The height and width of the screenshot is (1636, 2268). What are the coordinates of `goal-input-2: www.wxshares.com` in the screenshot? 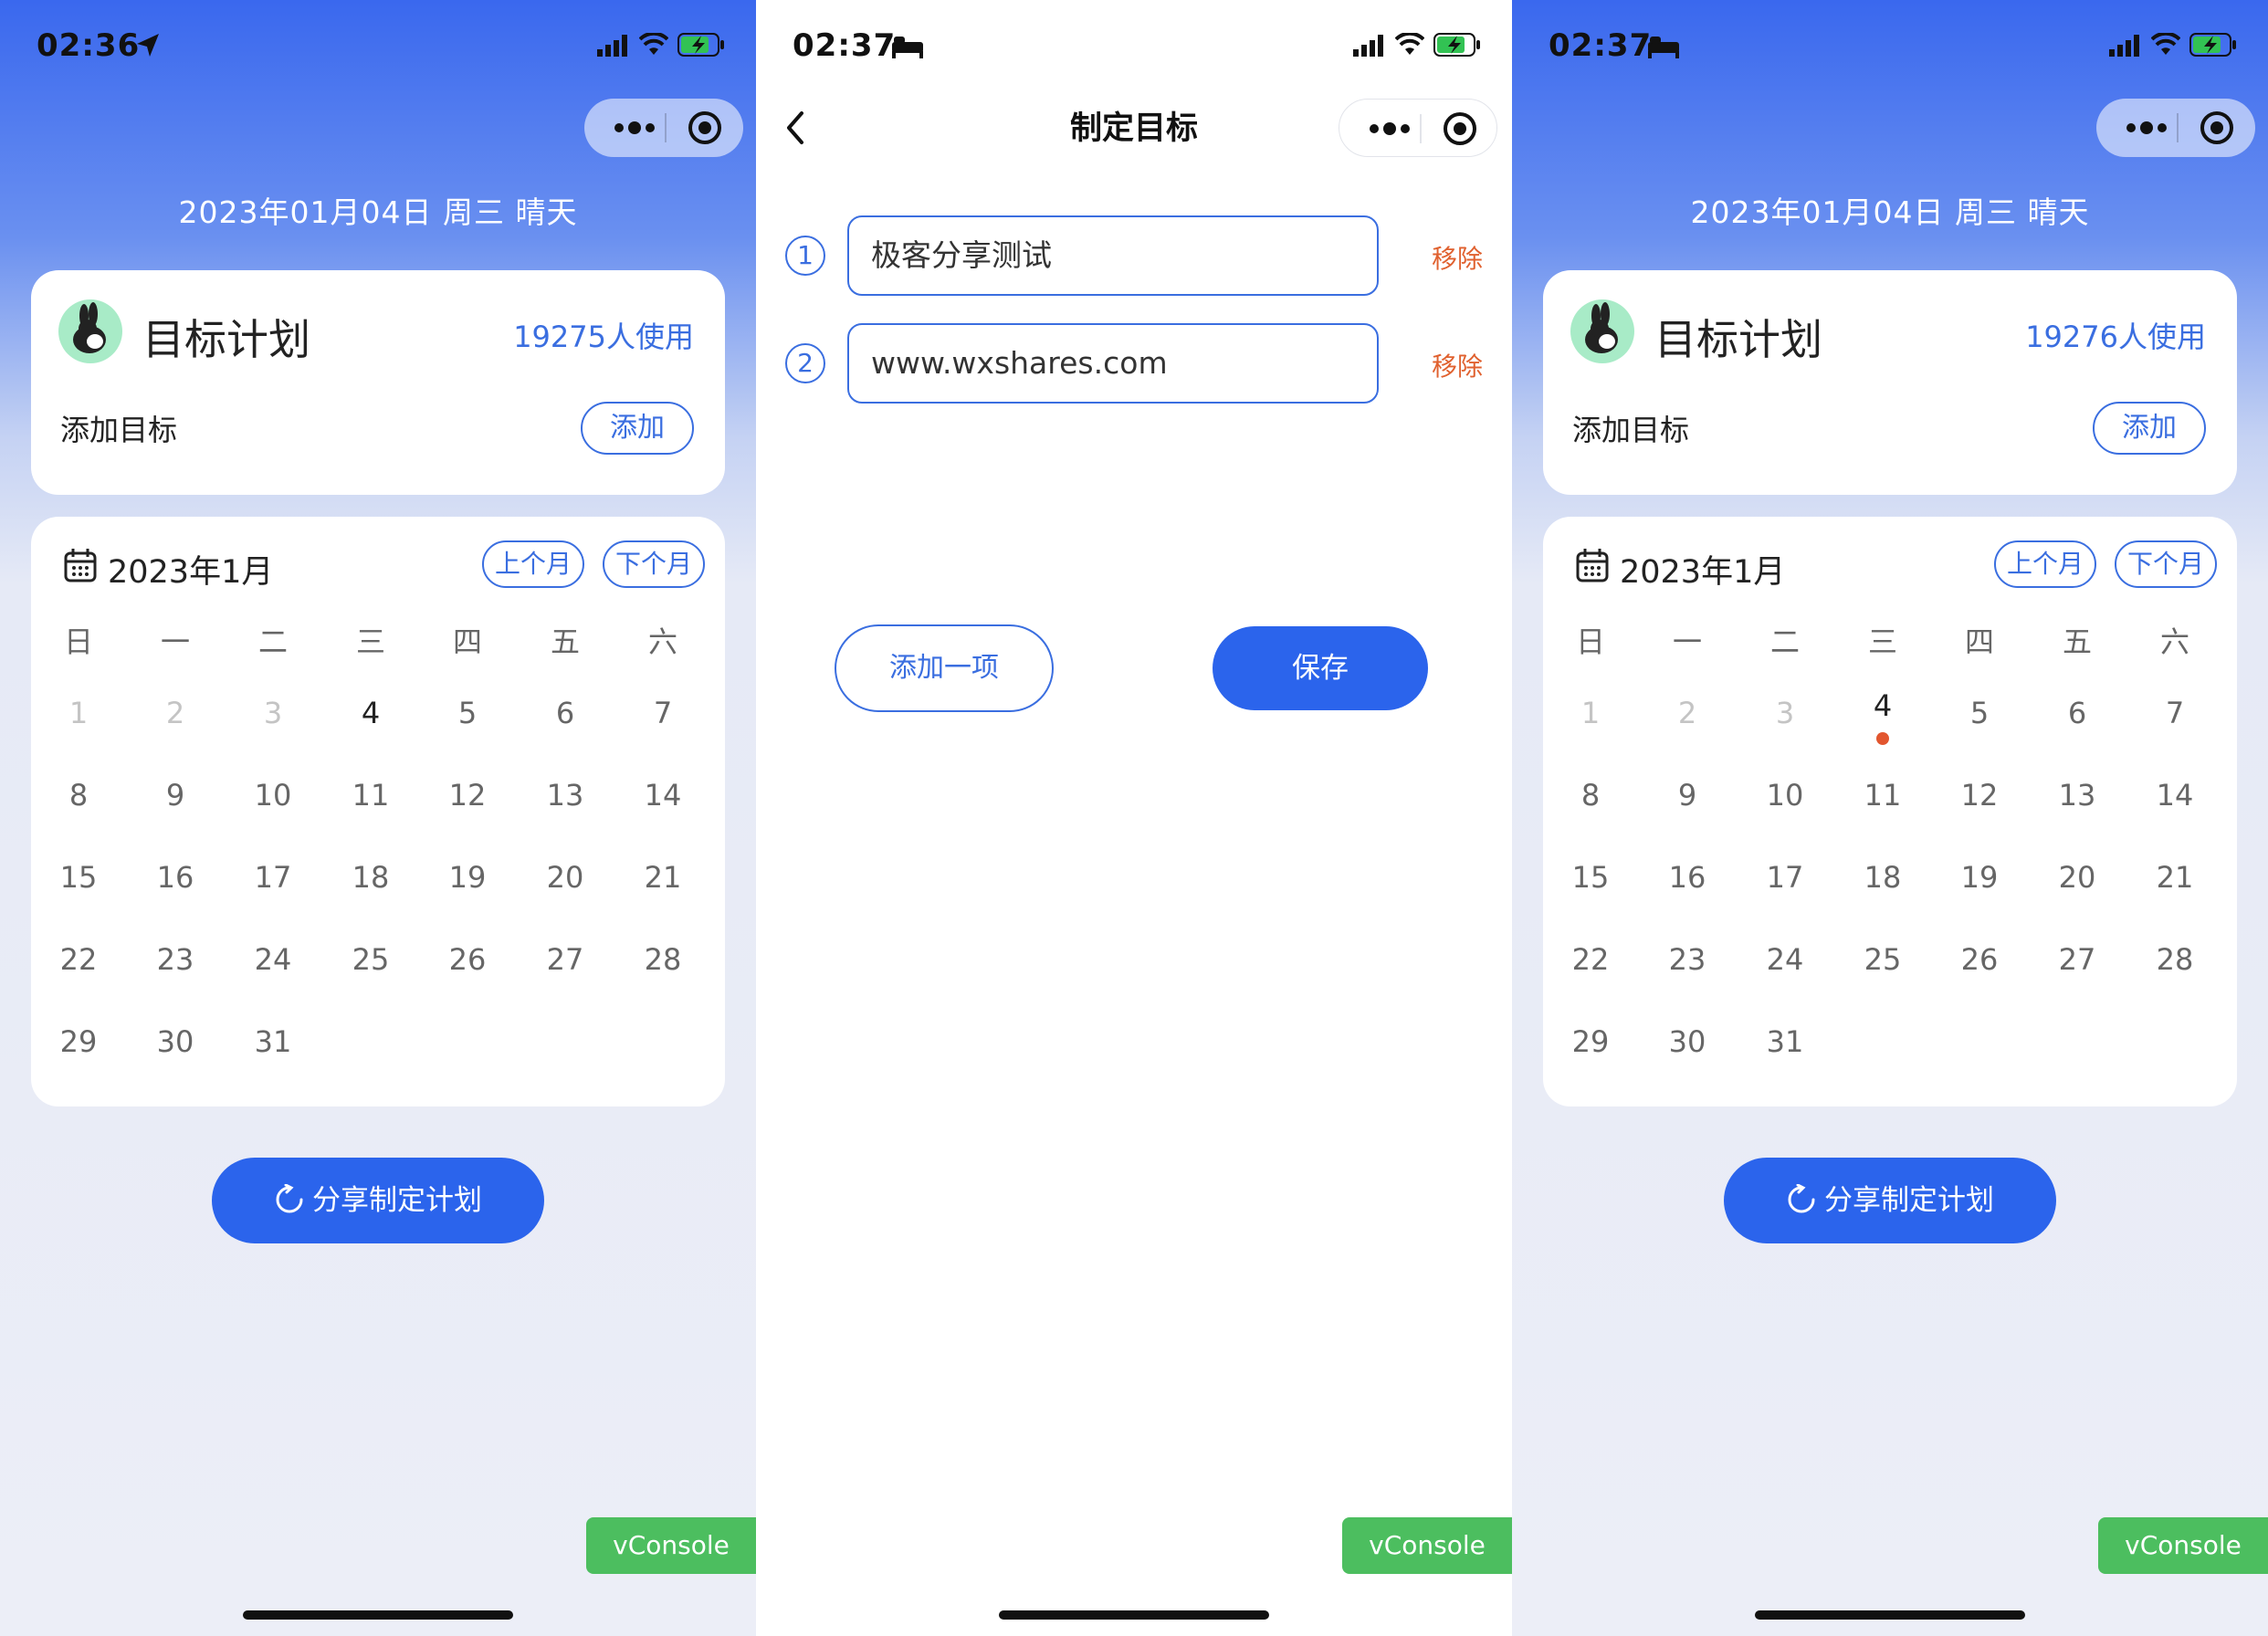 It's located at (1113, 363).